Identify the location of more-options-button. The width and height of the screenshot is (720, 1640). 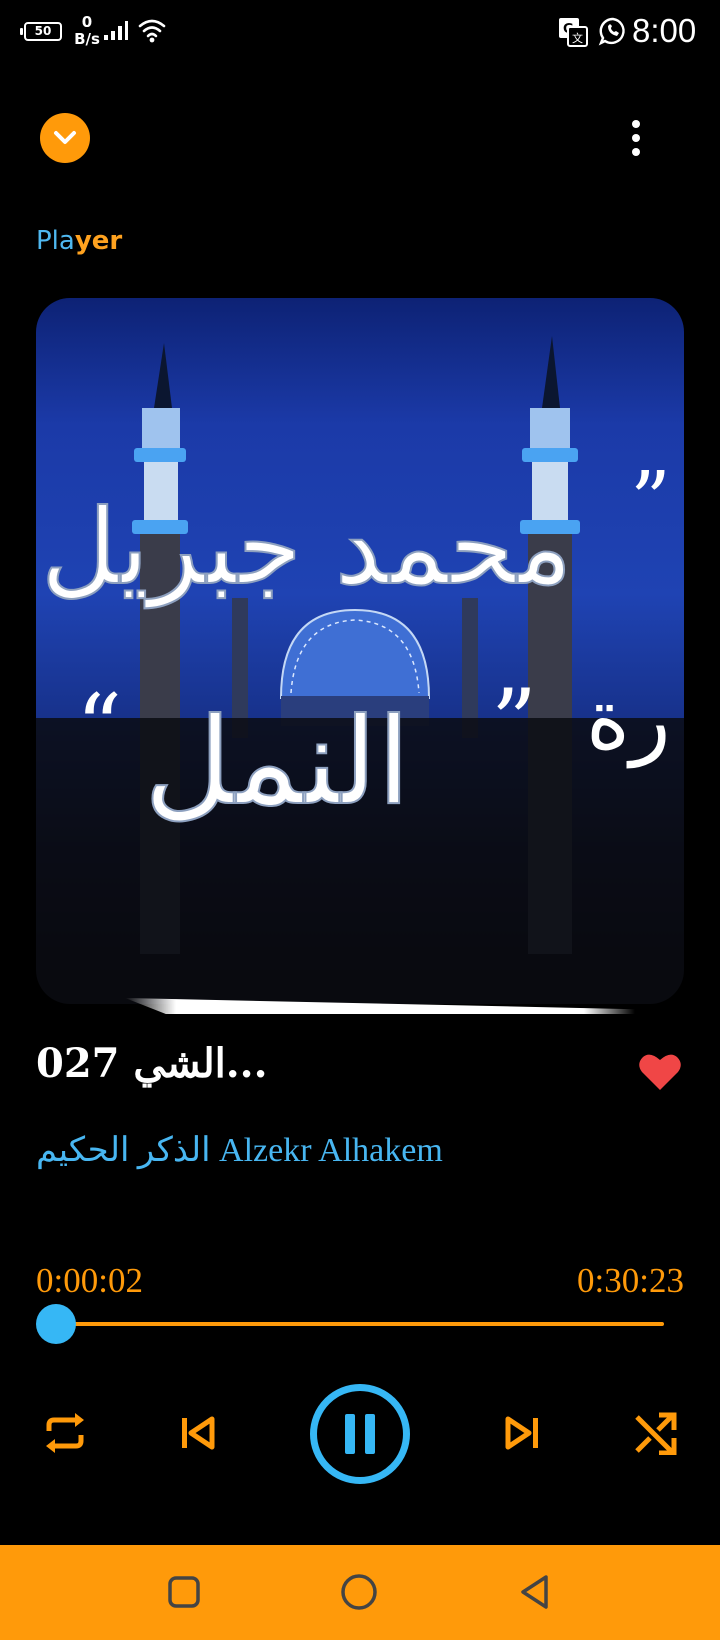
(636, 138).